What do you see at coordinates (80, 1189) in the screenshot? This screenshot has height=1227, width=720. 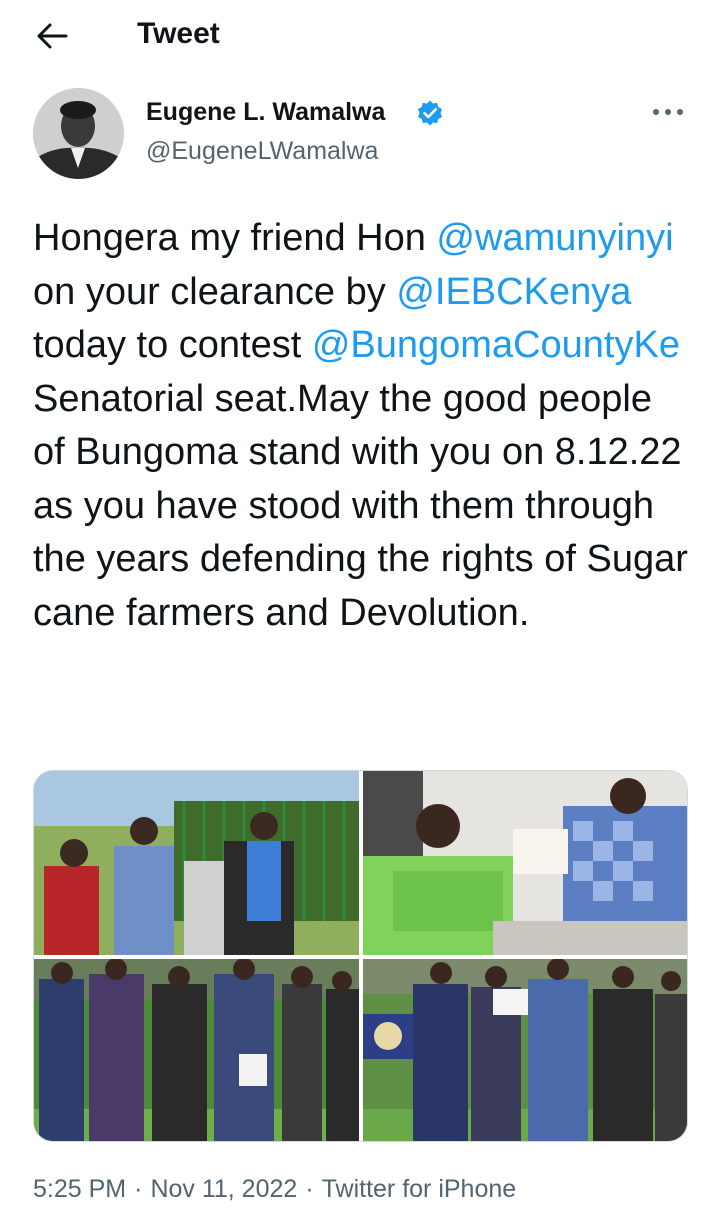 I see `tweet-time: 5:25 PM` at bounding box center [80, 1189].